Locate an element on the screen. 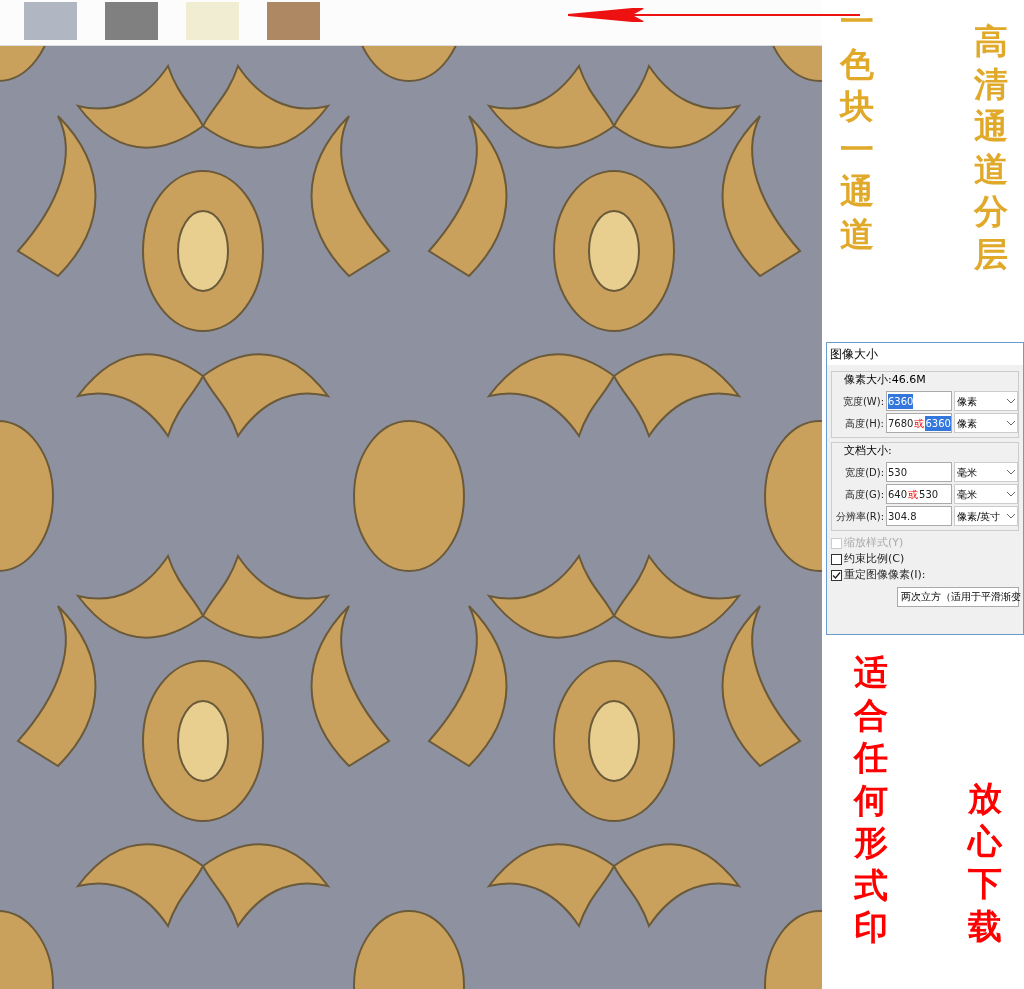 This screenshot has width=1024, height=989. vertical-caption: 一色块一通道 is located at coordinates (857, 128).